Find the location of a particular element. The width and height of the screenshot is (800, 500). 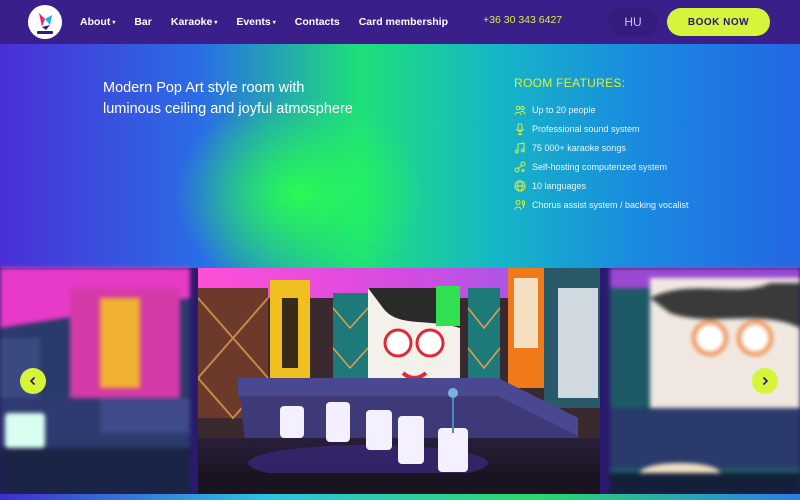

nav-karaoke-label: Karaoke is located at coordinates (191, 22).